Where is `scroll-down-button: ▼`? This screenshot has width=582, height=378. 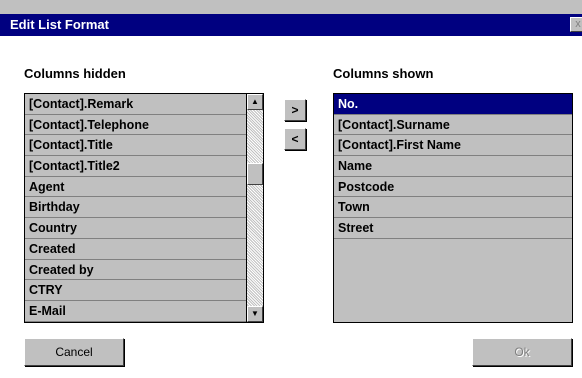
scroll-down-button: ▼ is located at coordinates (255, 314).